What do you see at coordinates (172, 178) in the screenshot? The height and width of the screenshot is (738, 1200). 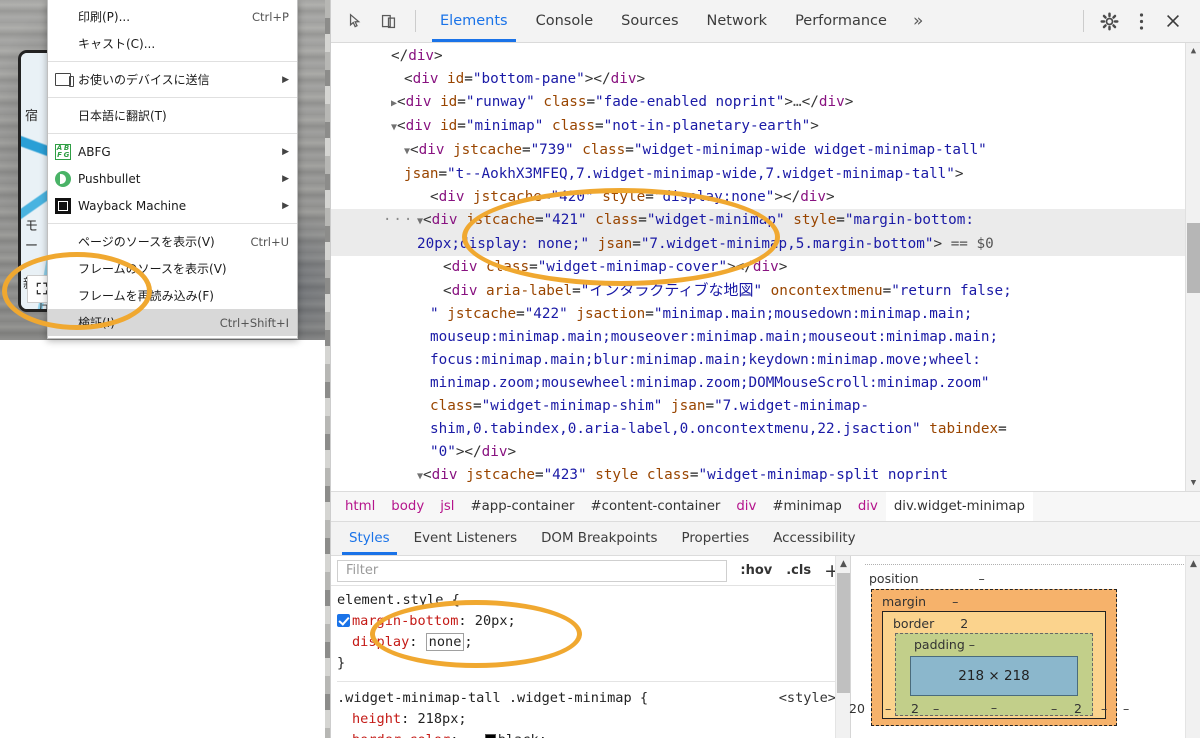 I see `menu-item-pushbullet: Pushbullet ▶` at bounding box center [172, 178].